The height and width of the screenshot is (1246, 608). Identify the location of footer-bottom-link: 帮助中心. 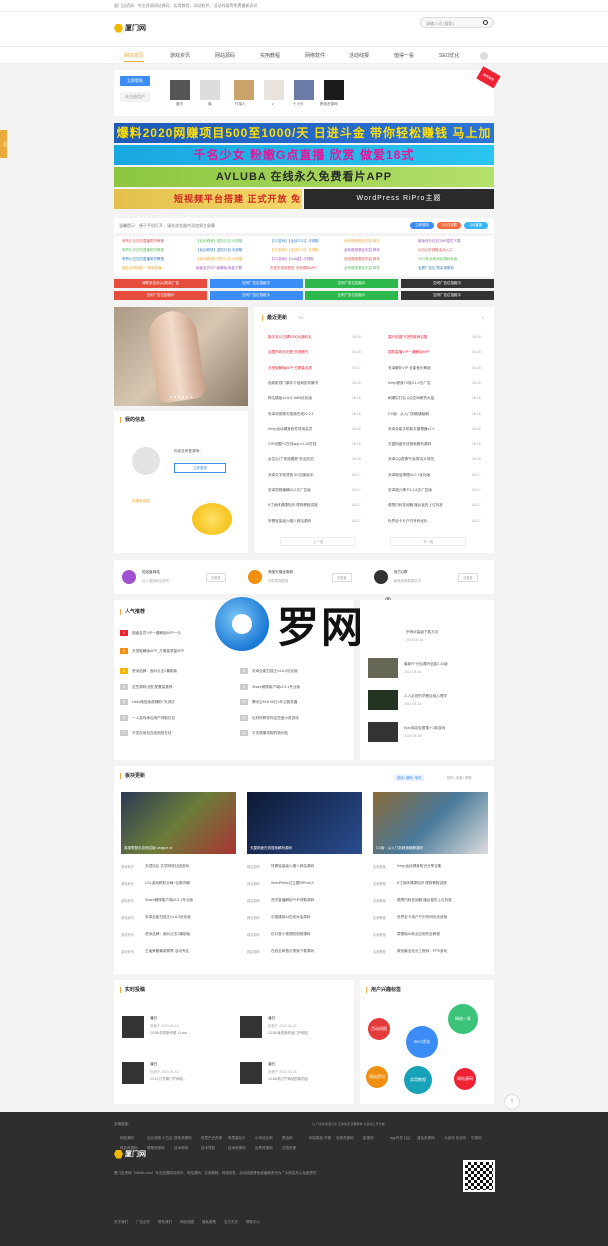
(253, 1222).